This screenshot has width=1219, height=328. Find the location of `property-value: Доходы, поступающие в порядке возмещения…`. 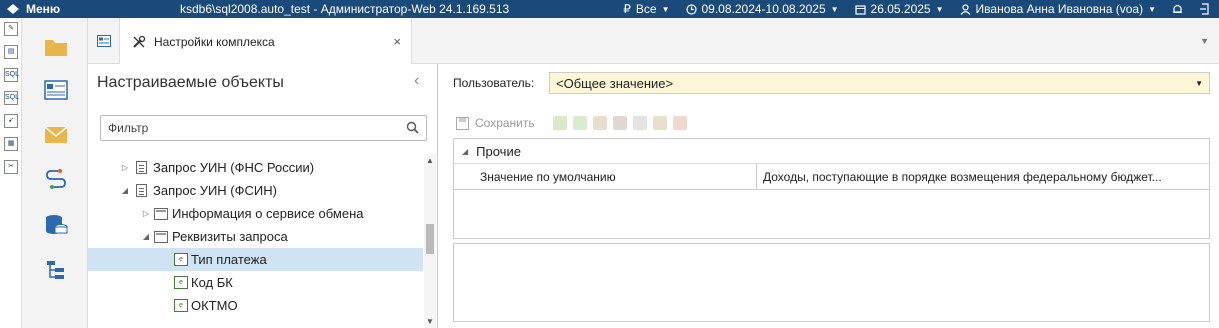

property-value: Доходы, поступающие в порядке возмещения… is located at coordinates (983, 176).